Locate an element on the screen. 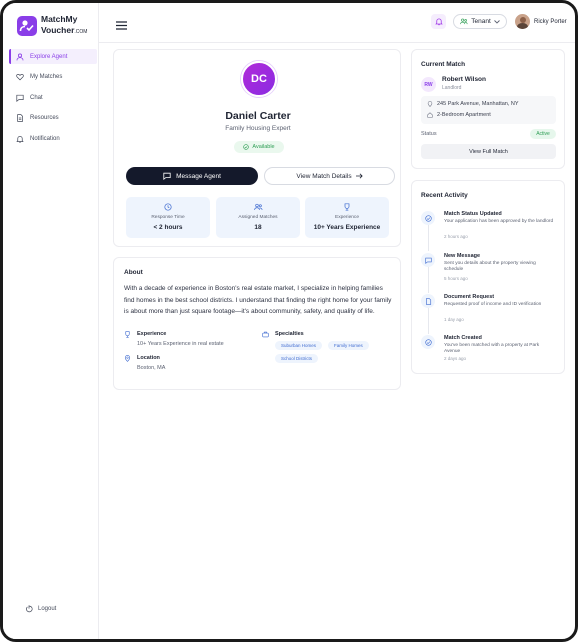  sidebar-item-chat: Chat is located at coordinates (53, 97).